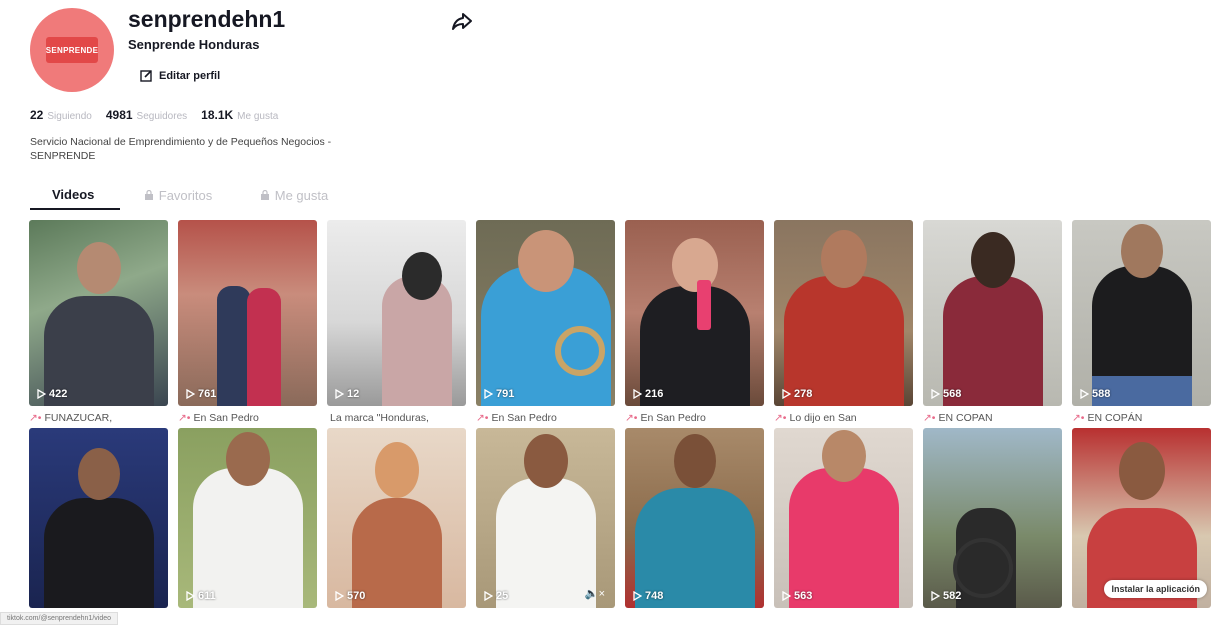  I want to click on followers-label: Seguidores, so click(162, 116).